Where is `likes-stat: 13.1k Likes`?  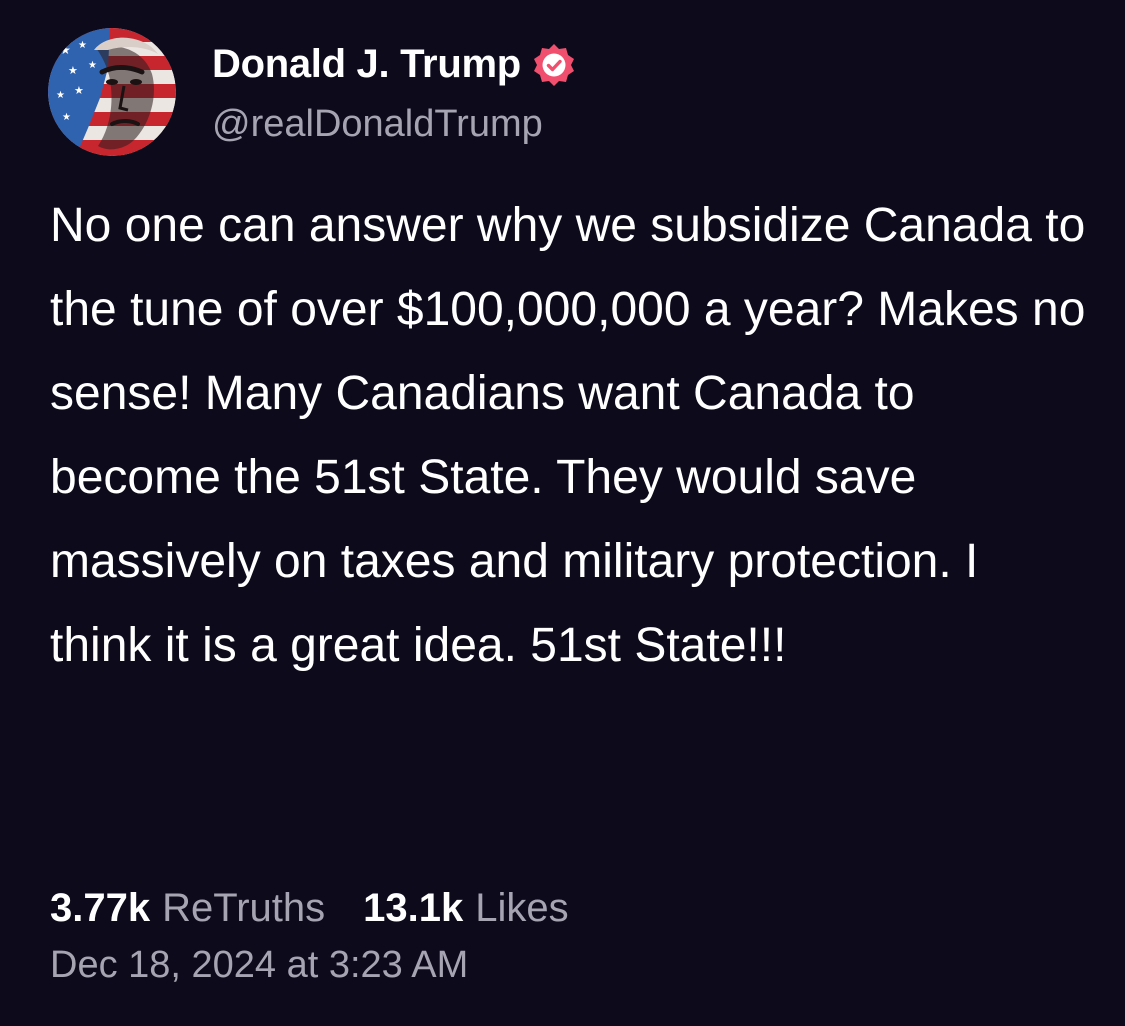
likes-stat: 13.1k Likes is located at coordinates (466, 908).